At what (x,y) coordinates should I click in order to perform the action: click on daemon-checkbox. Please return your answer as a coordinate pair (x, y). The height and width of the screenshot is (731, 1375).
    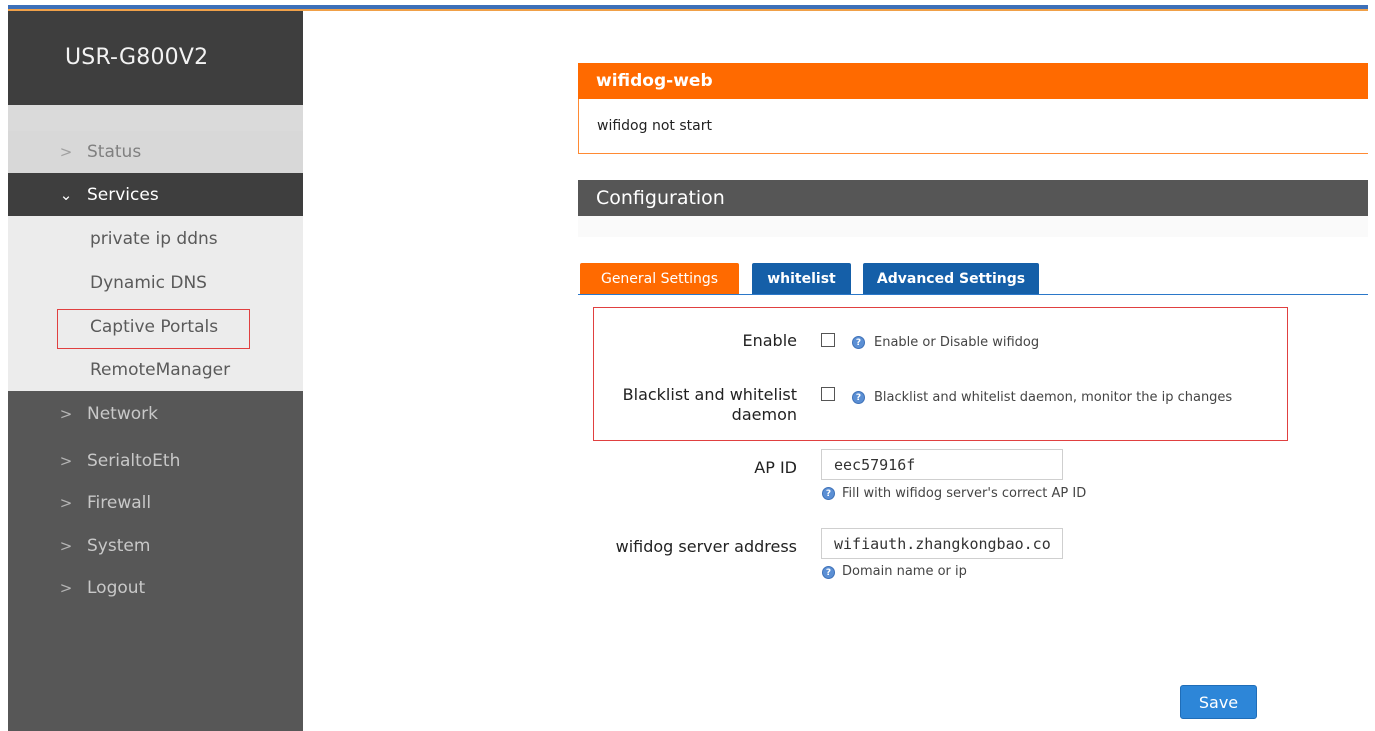
    Looking at the image, I should click on (828, 394).